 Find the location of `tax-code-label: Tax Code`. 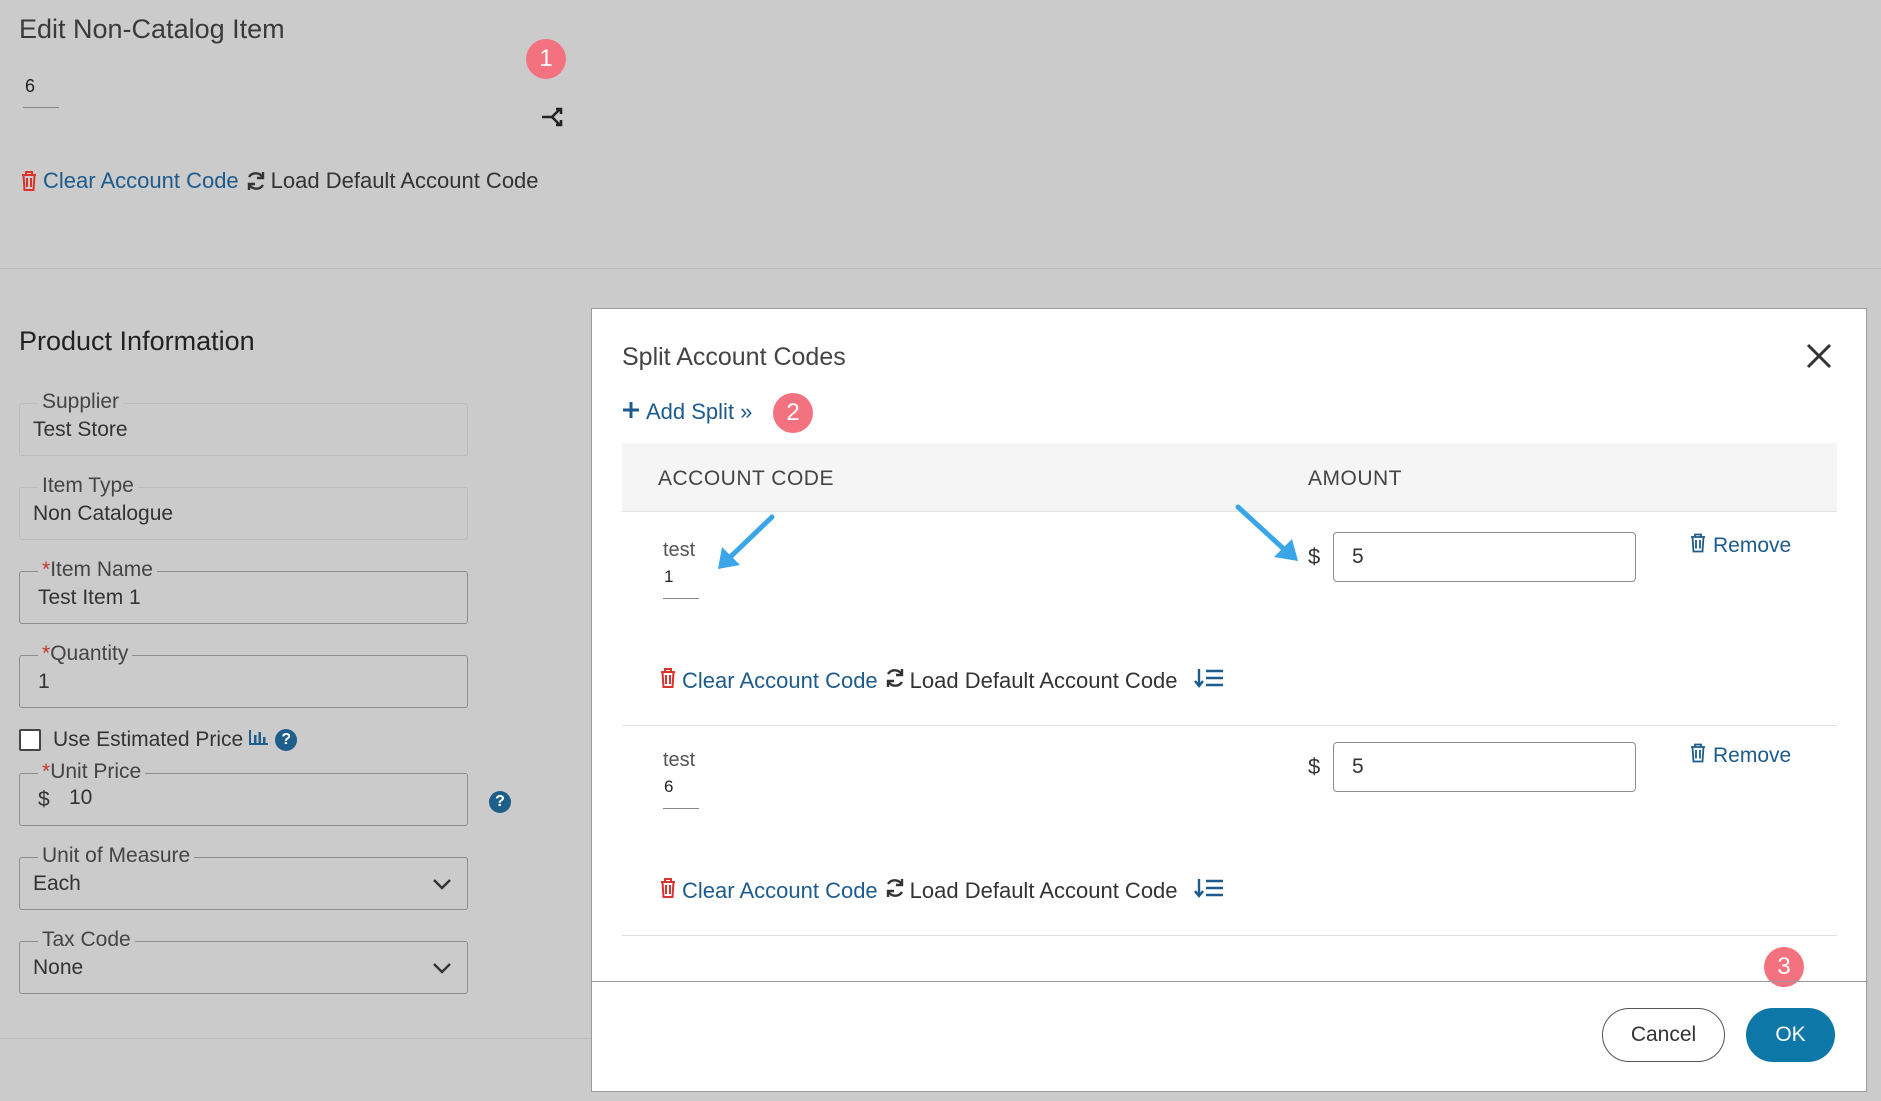

tax-code-label: Tax Code is located at coordinates (86, 940).